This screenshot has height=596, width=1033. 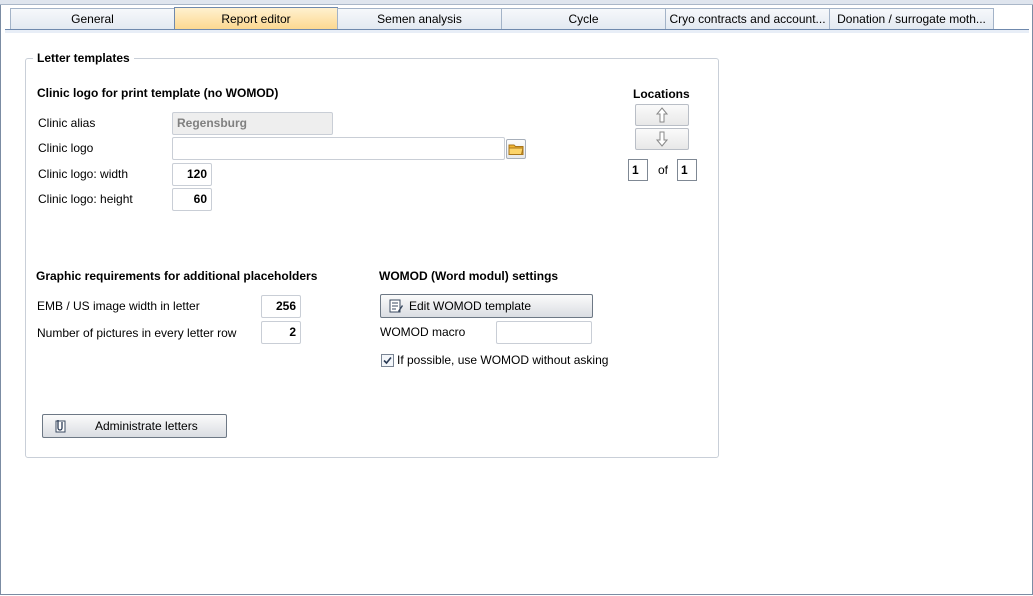 What do you see at coordinates (192, 199) in the screenshot?
I see `clinic-logo-height-field: 60` at bounding box center [192, 199].